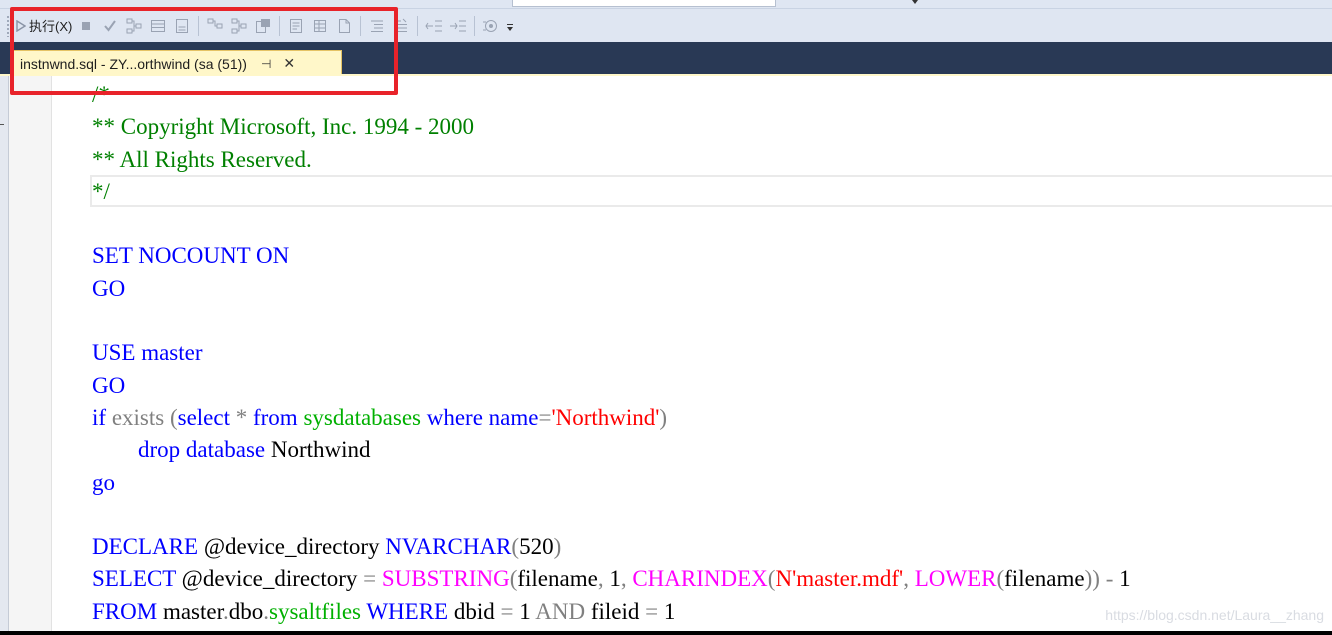 This screenshot has height=635, width=1332. Describe the element at coordinates (644, 3) in the screenshot. I see `database-dropdown` at that location.